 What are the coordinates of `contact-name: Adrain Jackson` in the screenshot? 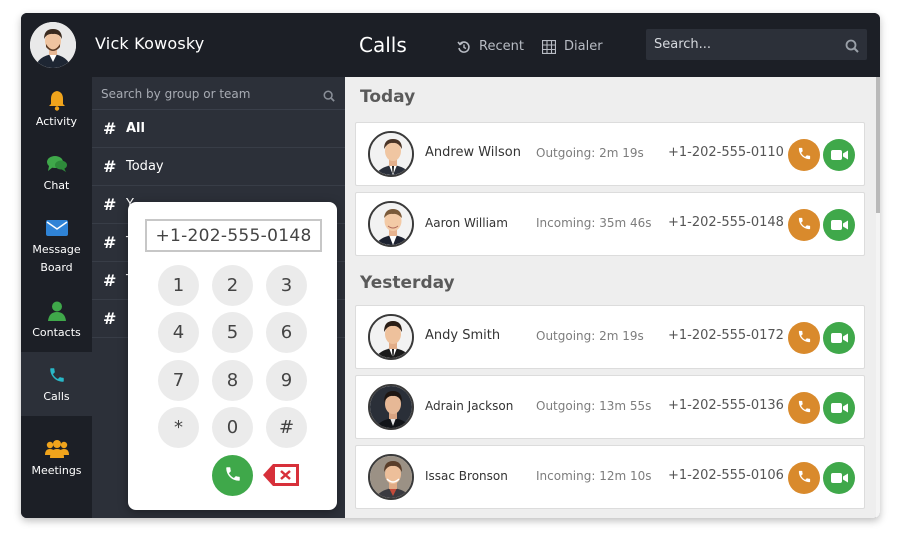 It's located at (469, 406).